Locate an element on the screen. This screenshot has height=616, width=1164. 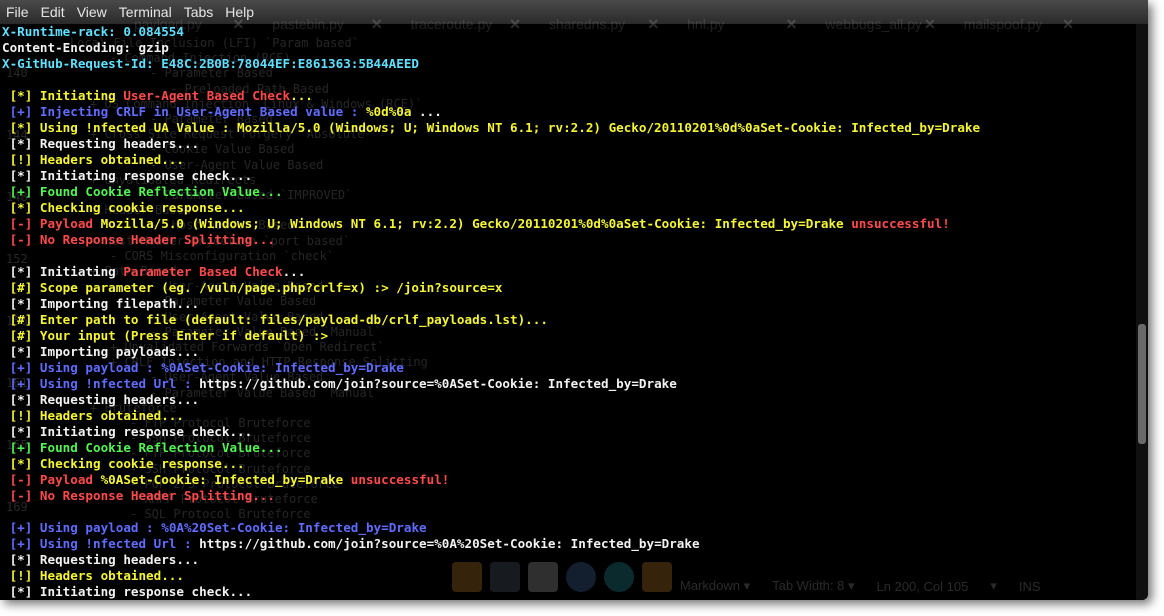
terminal-text-segment: Parameter Based Check is located at coordinates (203, 271).